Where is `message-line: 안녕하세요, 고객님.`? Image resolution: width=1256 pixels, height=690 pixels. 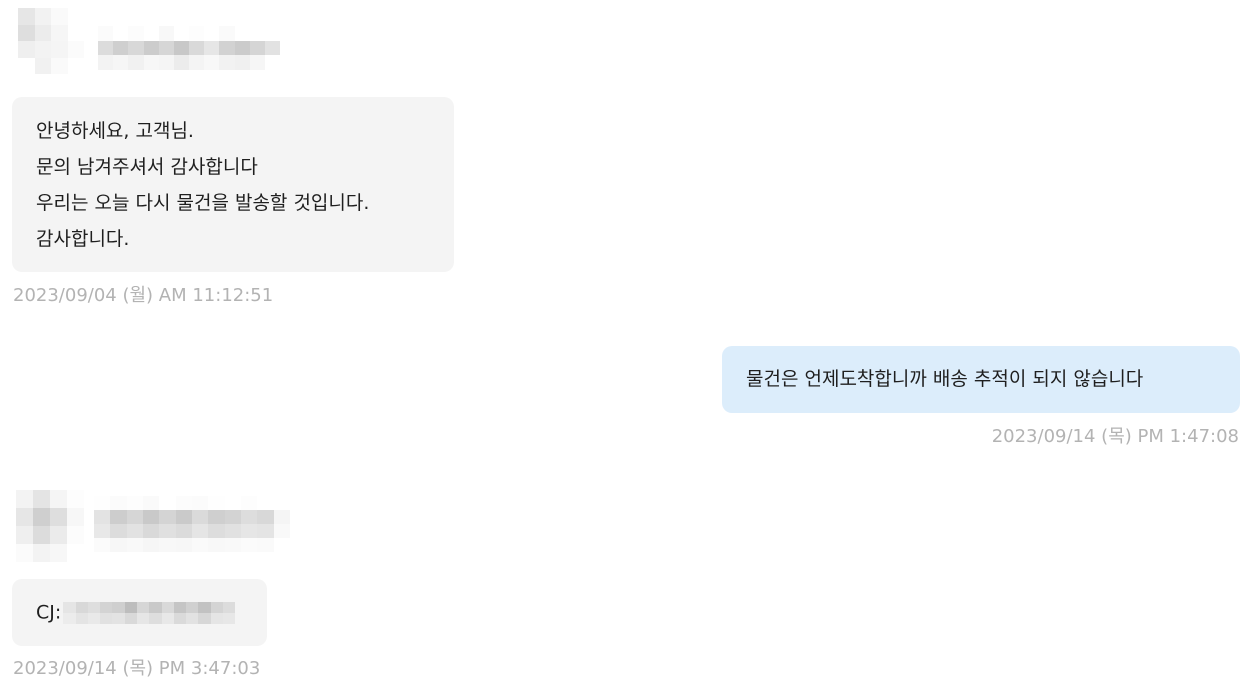
message-line: 안녕하세요, 고객님. is located at coordinates (115, 131).